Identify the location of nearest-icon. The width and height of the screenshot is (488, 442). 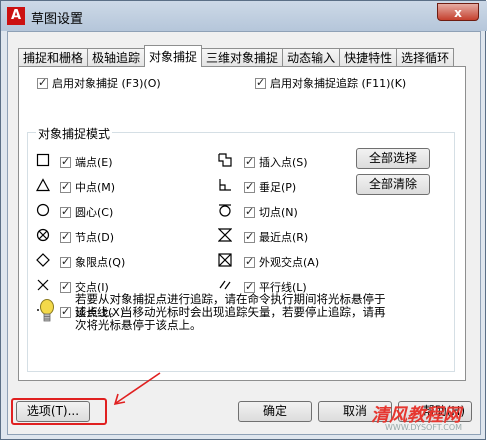
(225, 235).